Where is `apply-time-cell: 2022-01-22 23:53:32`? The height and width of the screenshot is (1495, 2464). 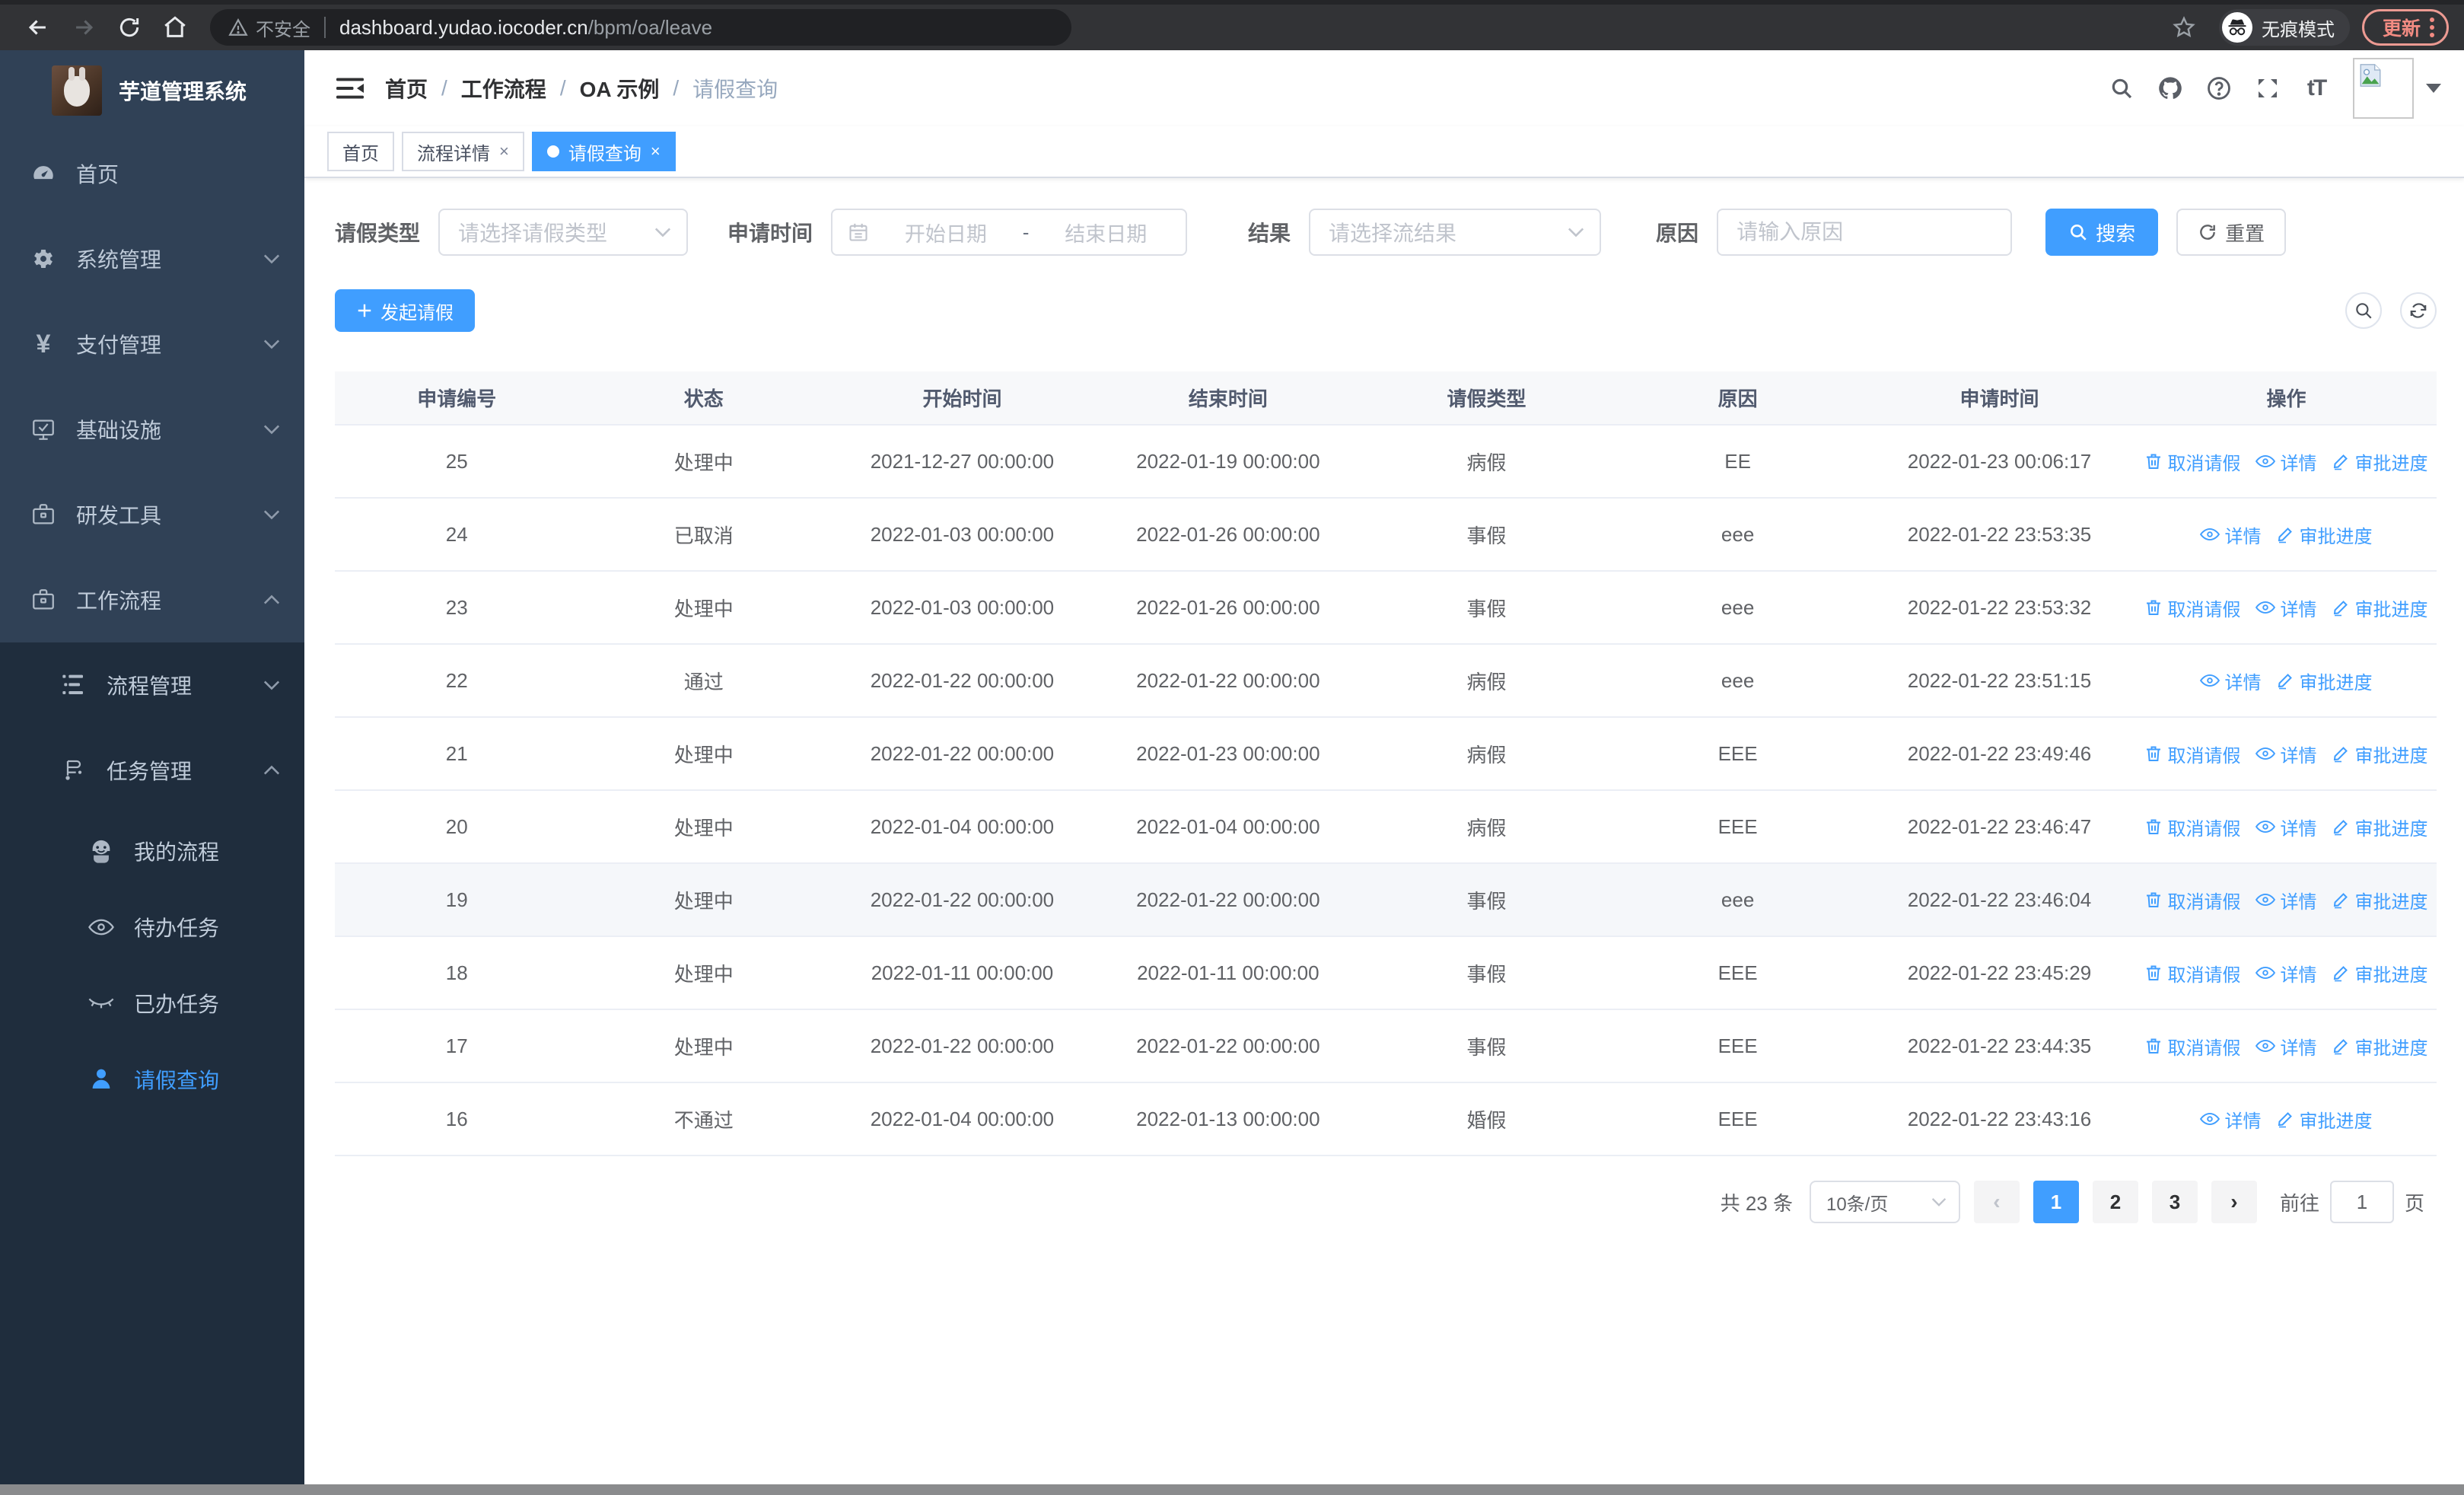
apply-time-cell: 2022-01-22 23:53:32 is located at coordinates (1999, 608).